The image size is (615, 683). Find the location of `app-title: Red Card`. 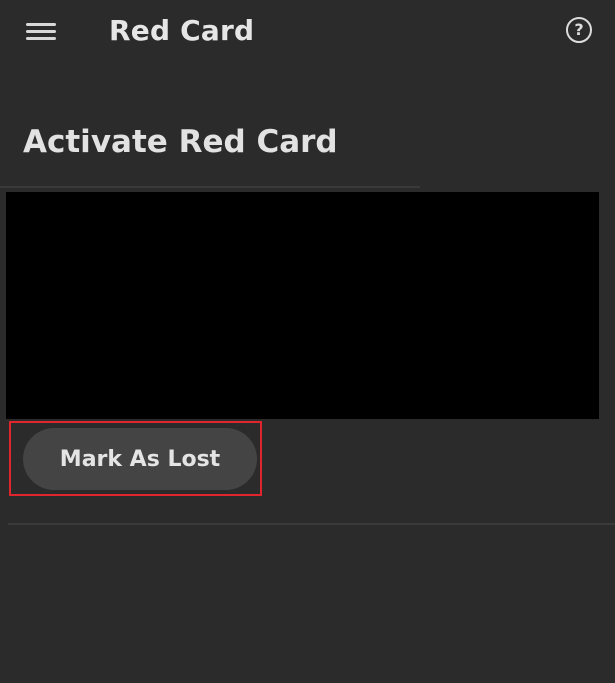

app-title: Red Card is located at coordinates (182, 30).